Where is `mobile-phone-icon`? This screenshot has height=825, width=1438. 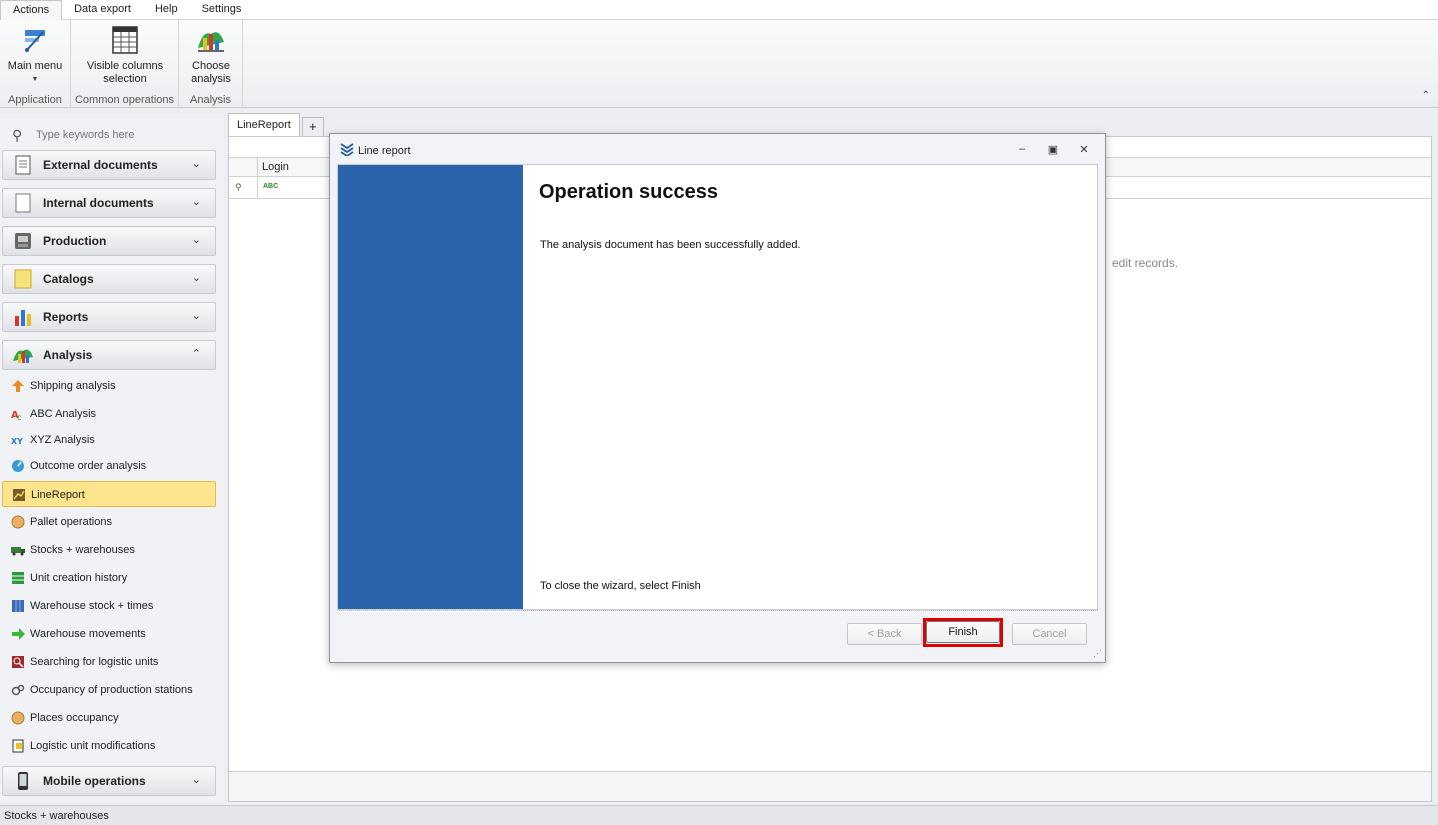 mobile-phone-icon is located at coordinates (23, 781).